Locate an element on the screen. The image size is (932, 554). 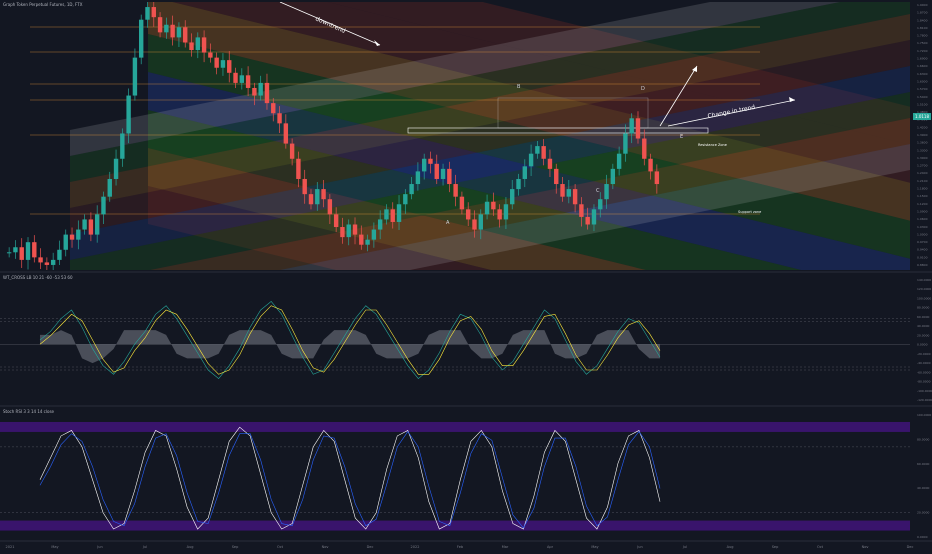
symbol-title: Graph Token Perpetual Futures, 1D, FTX is located at coordinates (43, 4).